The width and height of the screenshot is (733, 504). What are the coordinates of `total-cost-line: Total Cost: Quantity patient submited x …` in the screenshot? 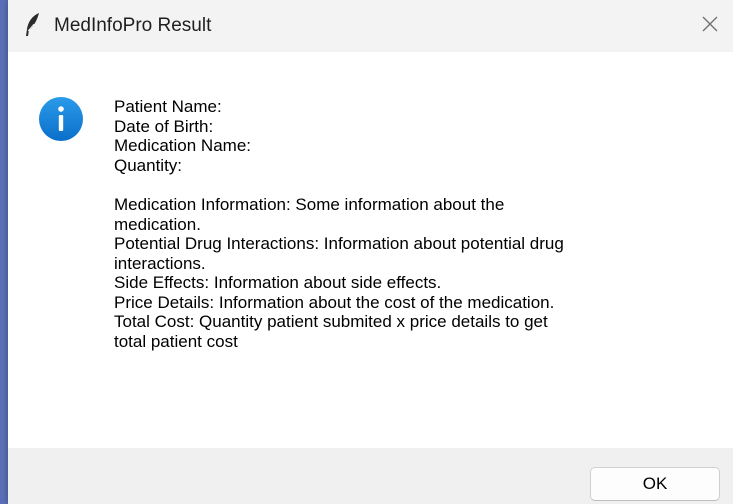 It's located at (331, 321).